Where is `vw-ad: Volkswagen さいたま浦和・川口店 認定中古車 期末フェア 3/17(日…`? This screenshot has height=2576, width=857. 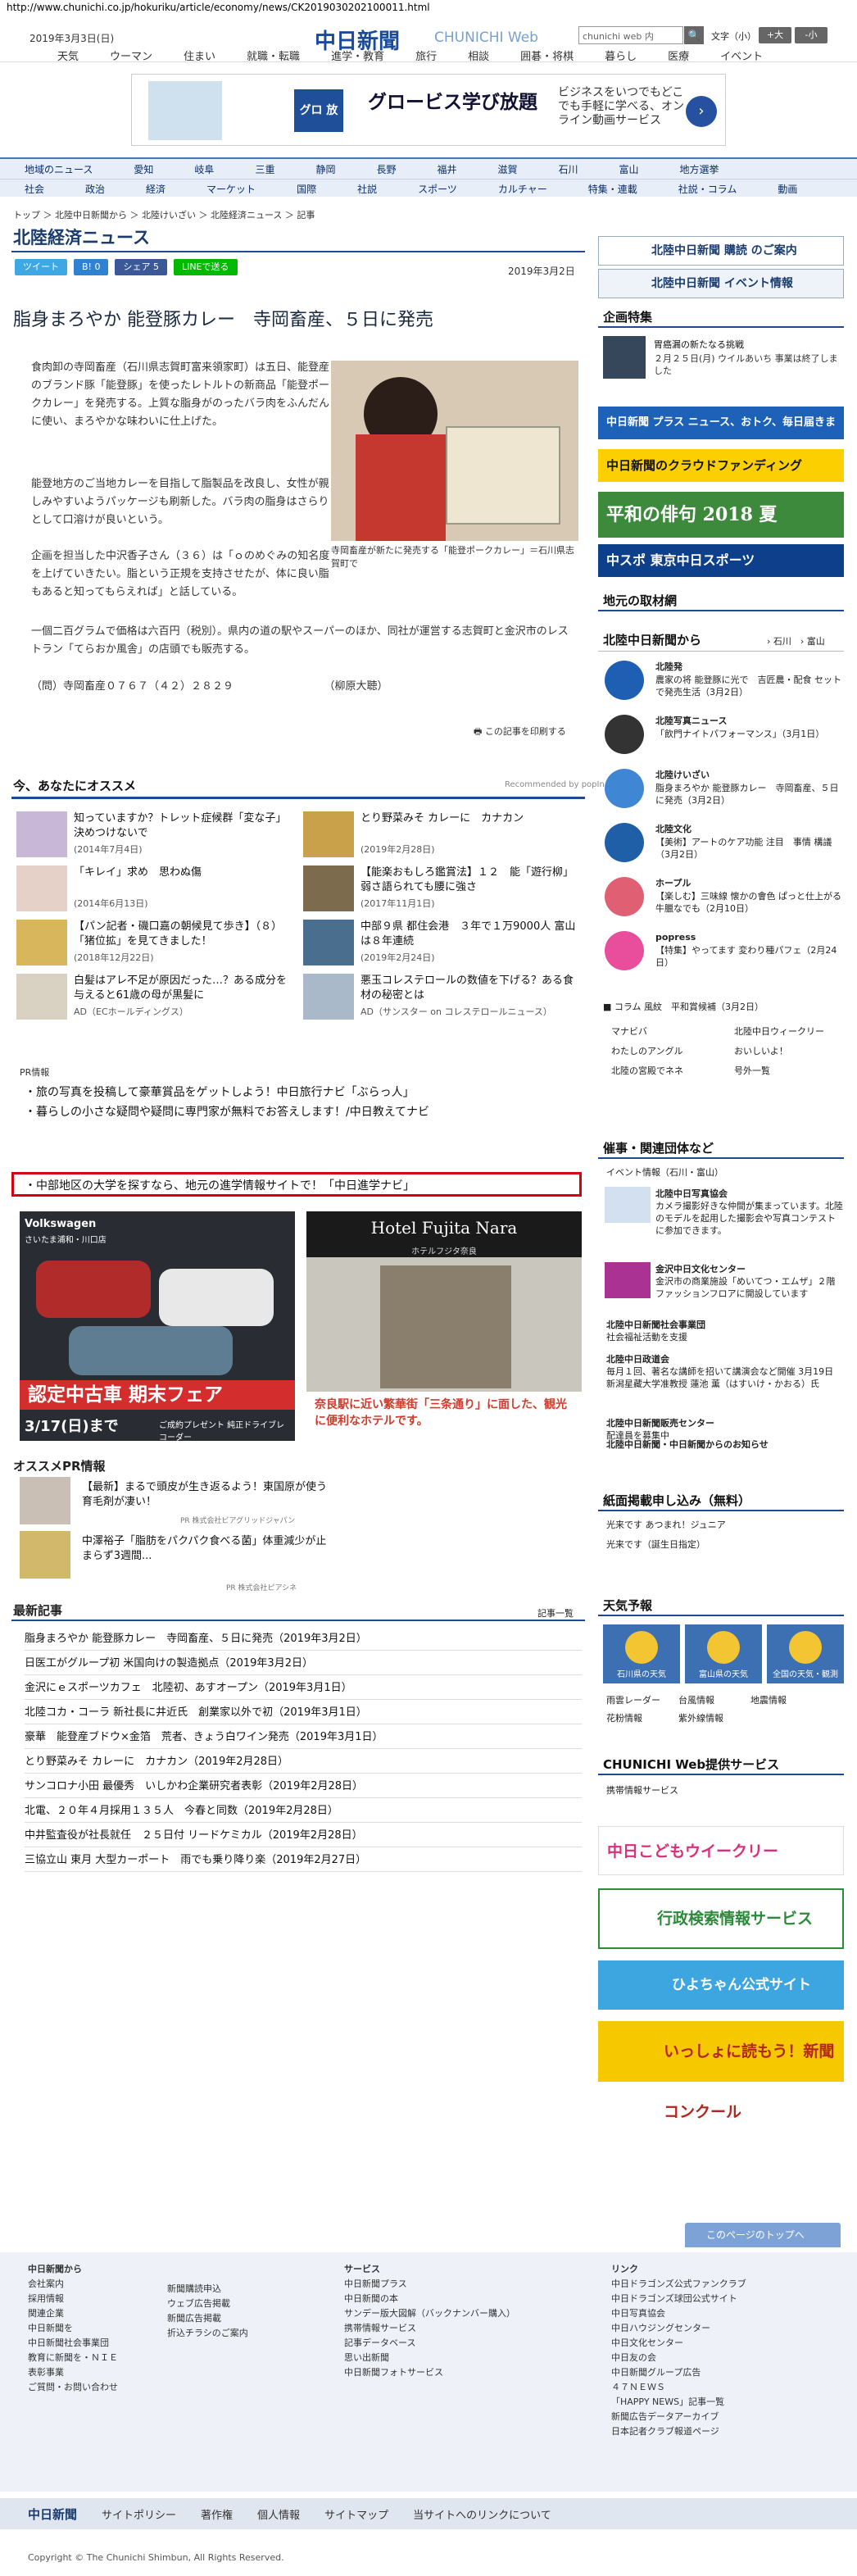 vw-ad: Volkswagen さいたま浦和・川口店 認定中古車 期末フェア 3/17(日… is located at coordinates (157, 1326).